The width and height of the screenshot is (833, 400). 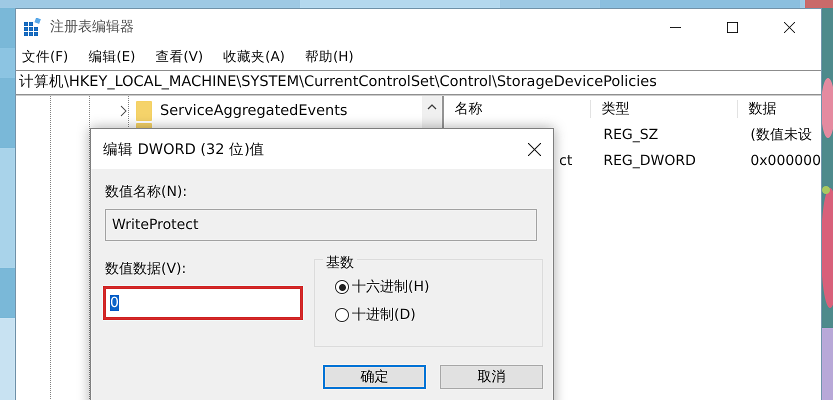 What do you see at coordinates (384, 315) in the screenshot?
I see `radio-label: 十进制(D)` at bounding box center [384, 315].